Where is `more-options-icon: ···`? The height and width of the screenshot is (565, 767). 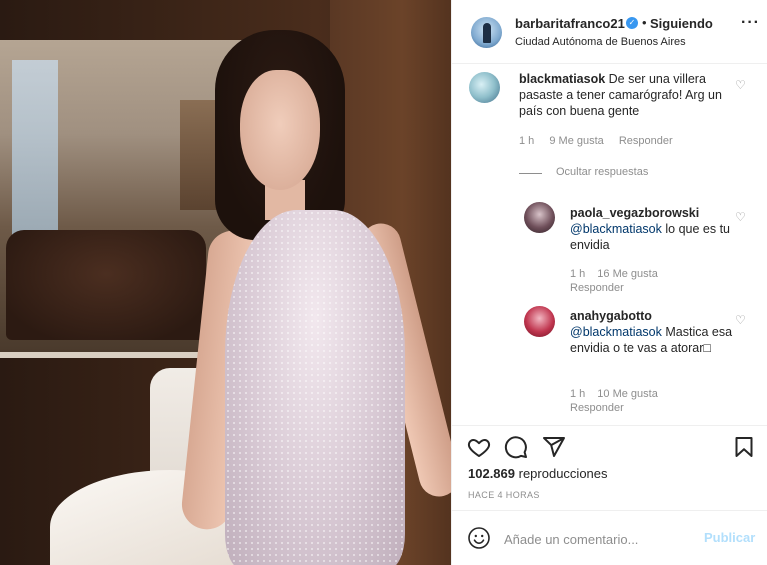 more-options-icon: ··· is located at coordinates (750, 23).